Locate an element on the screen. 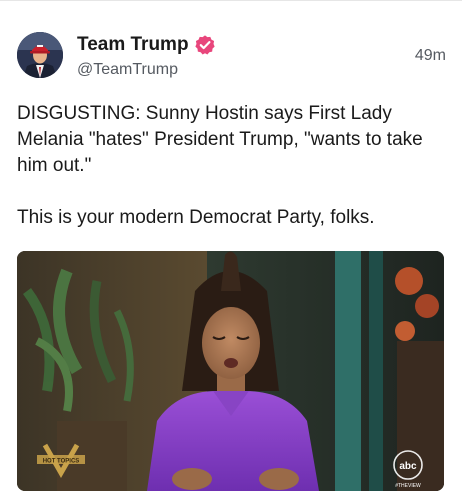 This screenshot has width=462, height=500. show-hashtag: #THEVIEW is located at coordinates (408, 486).